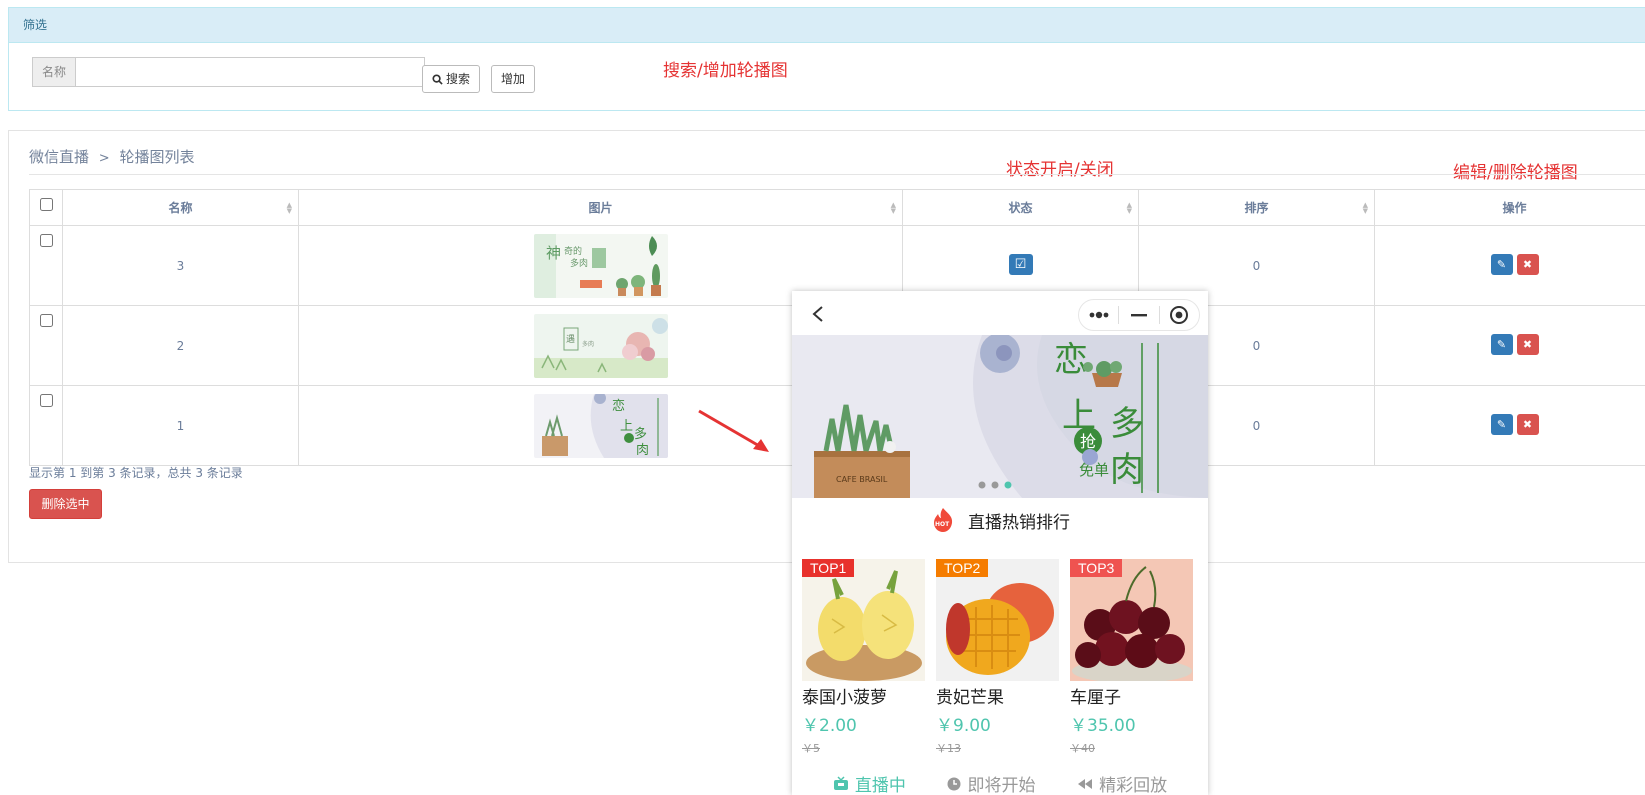 The width and height of the screenshot is (1645, 795). What do you see at coordinates (1098, 315) in the screenshot?
I see `more-dots-icon` at bounding box center [1098, 315].